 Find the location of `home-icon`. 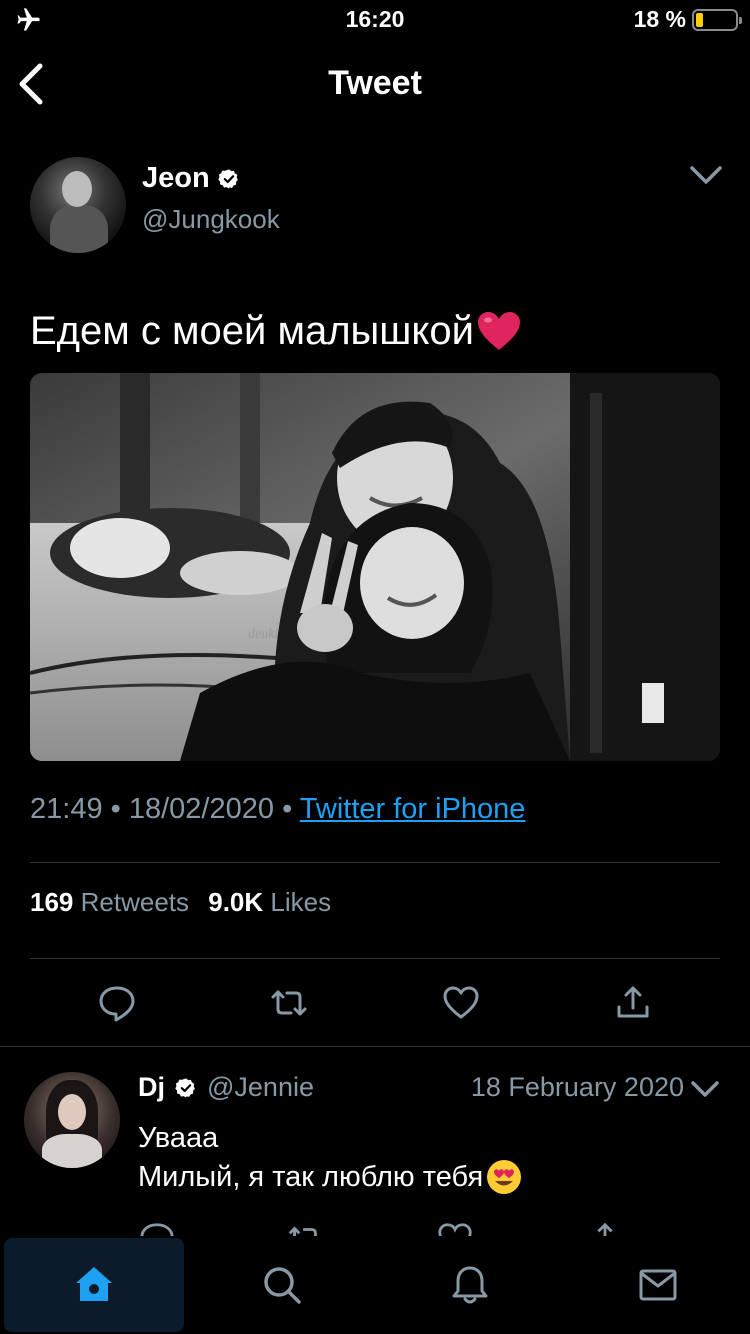

home-icon is located at coordinates (94, 1284).